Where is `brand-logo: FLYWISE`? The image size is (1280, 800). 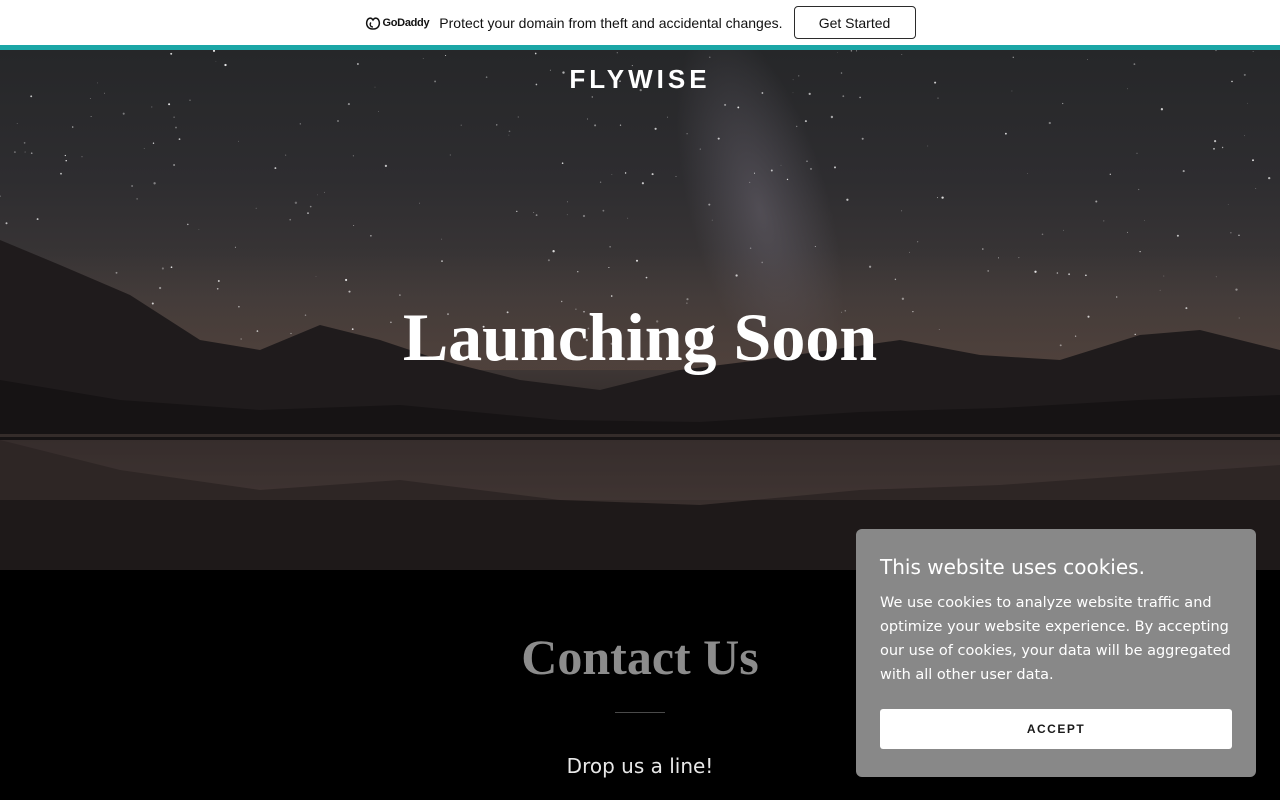 brand-logo: FLYWISE is located at coordinates (640, 79).